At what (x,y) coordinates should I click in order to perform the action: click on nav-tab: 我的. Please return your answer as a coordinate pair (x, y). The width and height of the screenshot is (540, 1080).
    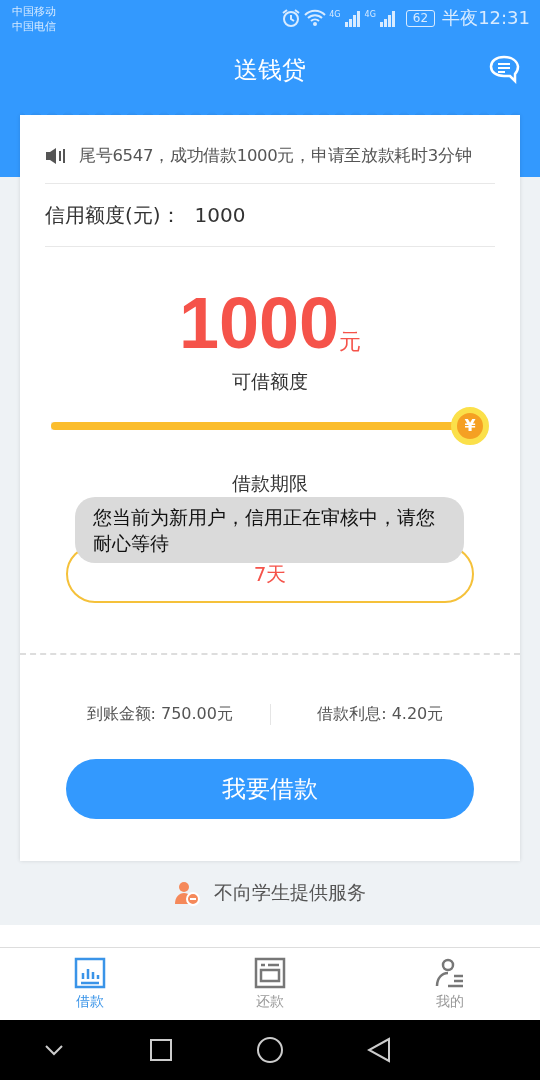
    Looking at the image, I should click on (450, 984).